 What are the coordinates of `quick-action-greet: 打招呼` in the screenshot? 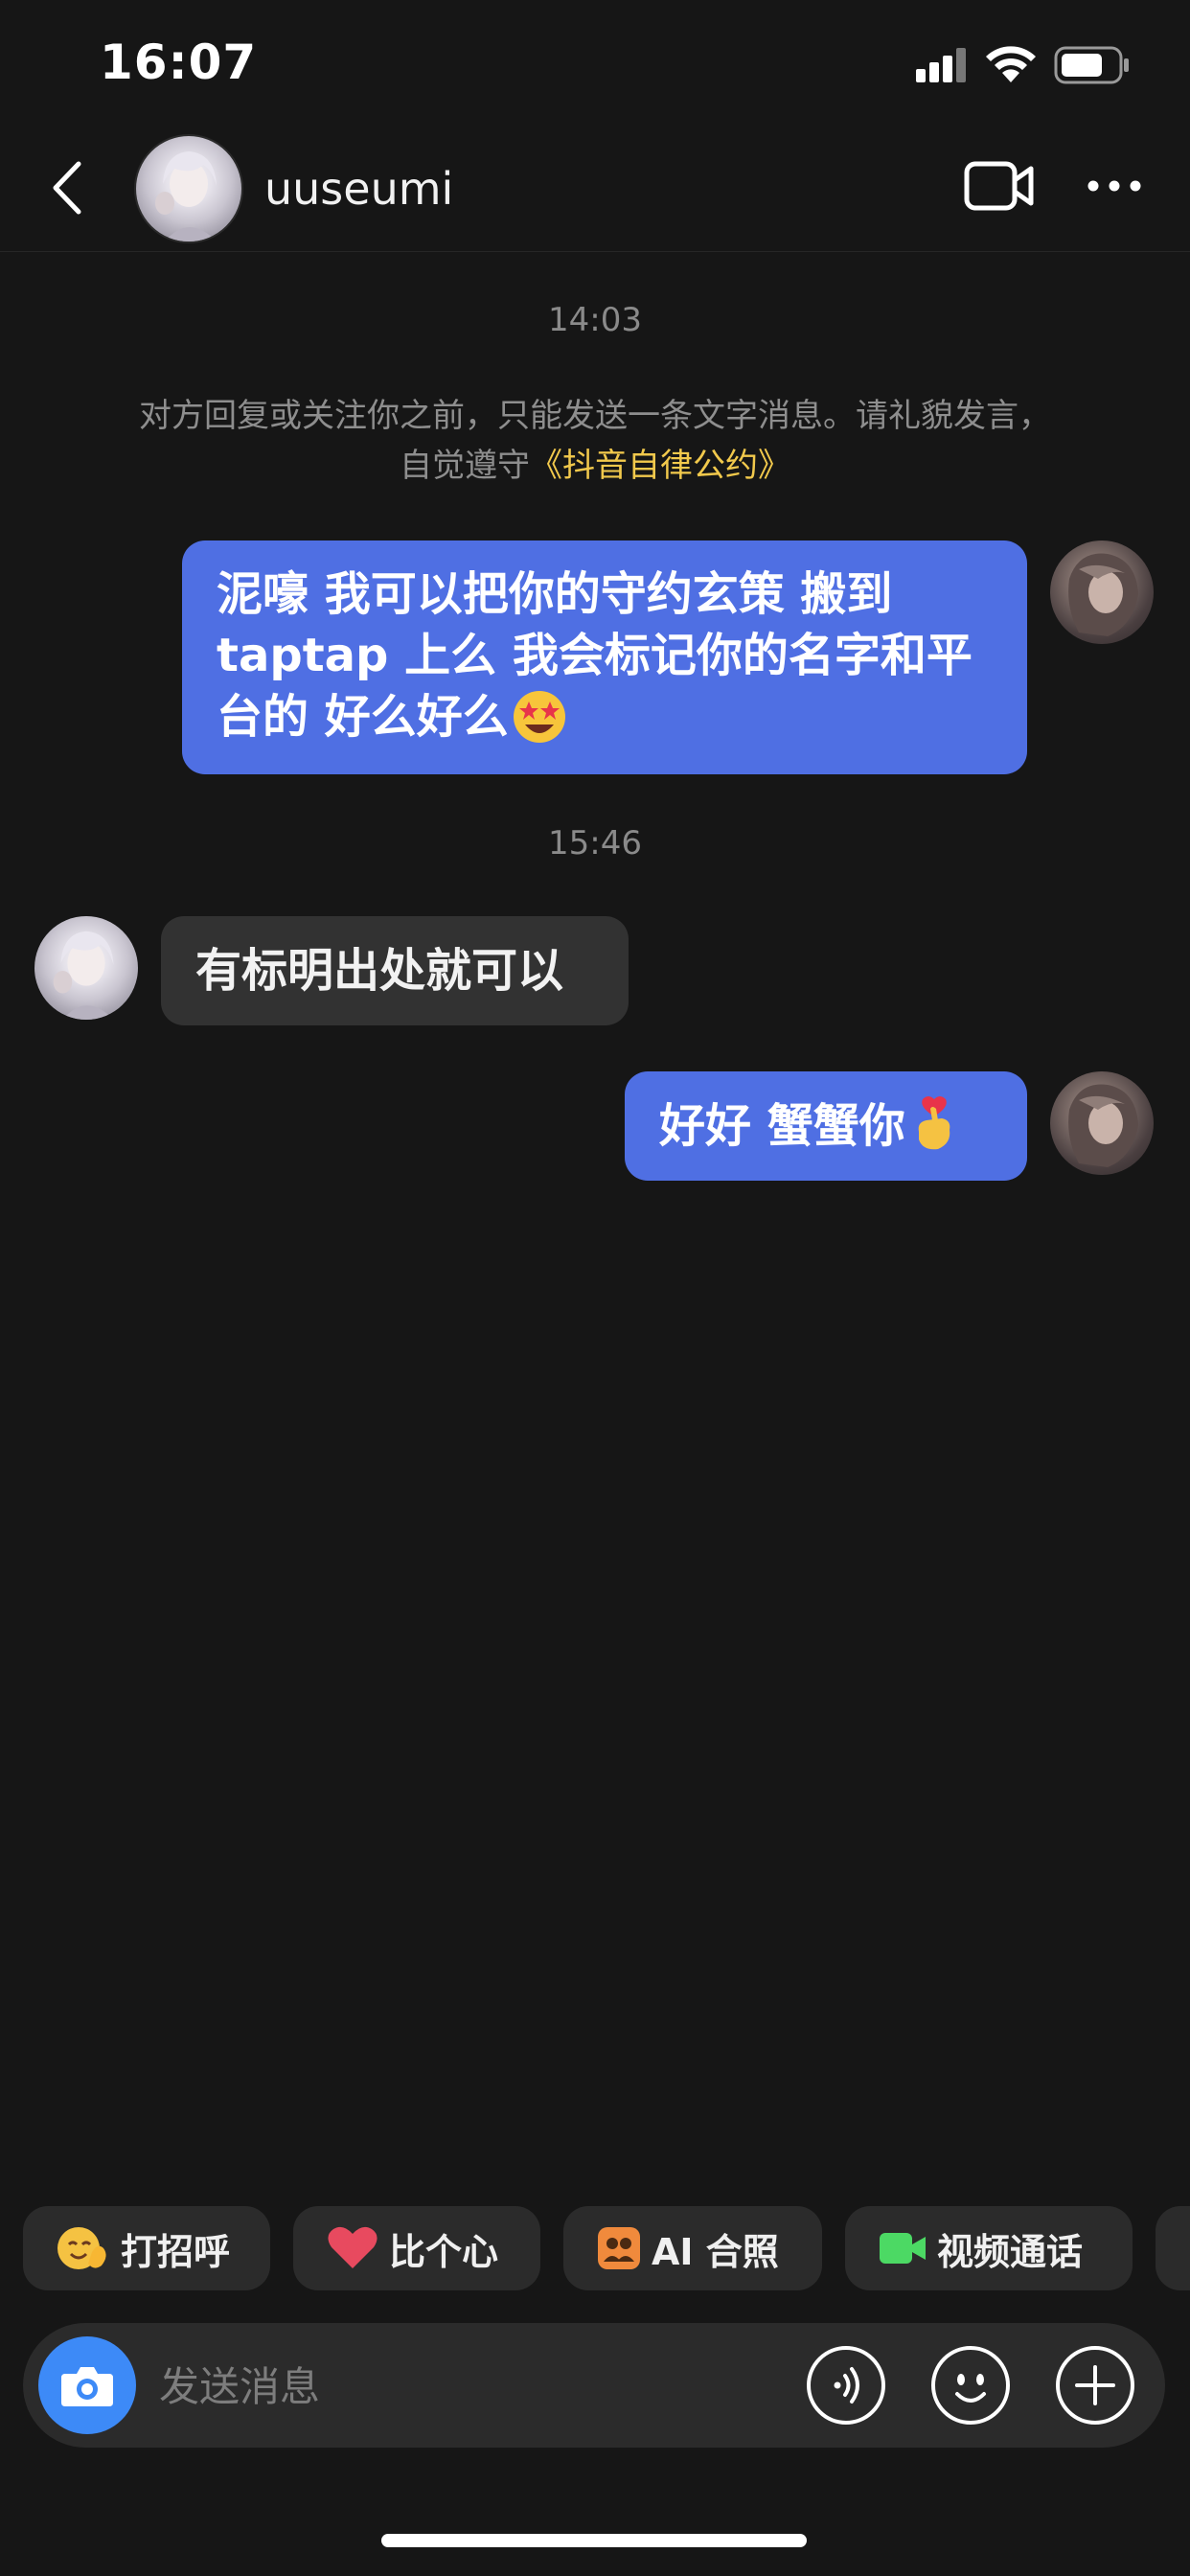 It's located at (147, 2248).